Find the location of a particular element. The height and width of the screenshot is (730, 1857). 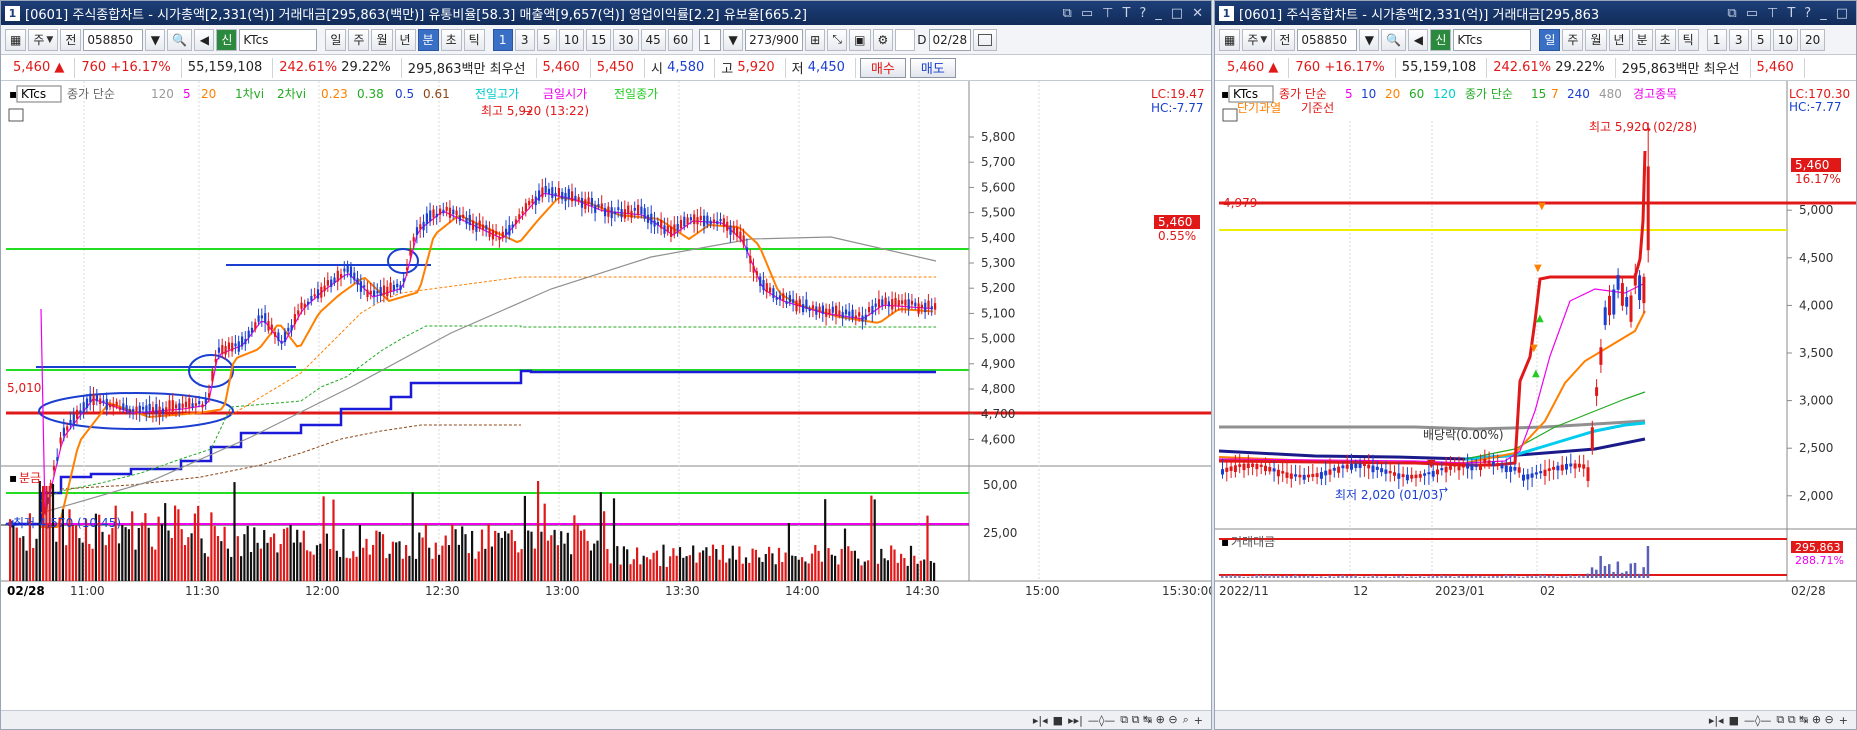

draw-tool-icon: ⤡ is located at coordinates (837, 39).